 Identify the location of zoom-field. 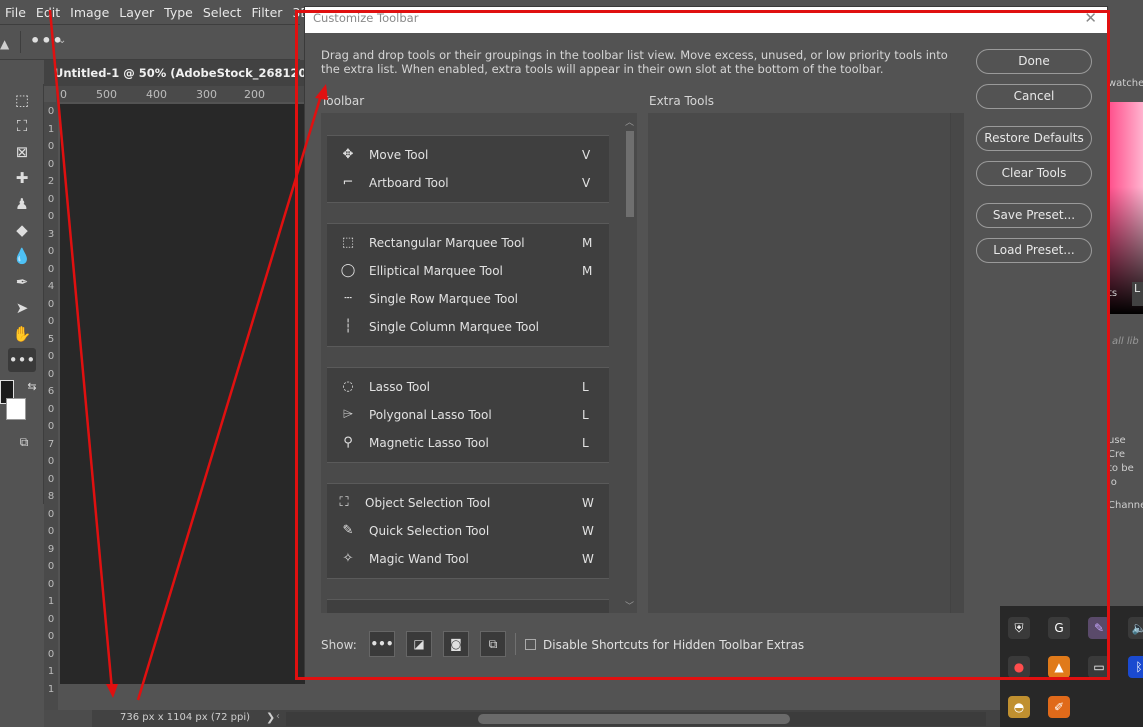
(68, 718).